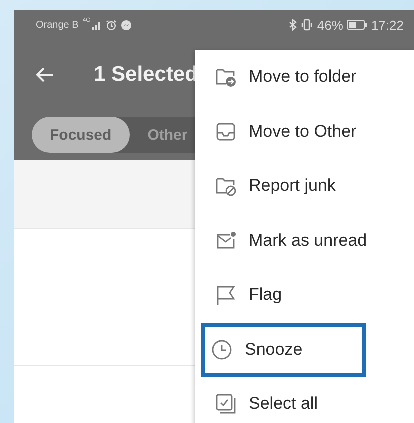 This screenshot has width=414, height=423. What do you see at coordinates (226, 131) in the screenshot?
I see `tray-icon` at bounding box center [226, 131].